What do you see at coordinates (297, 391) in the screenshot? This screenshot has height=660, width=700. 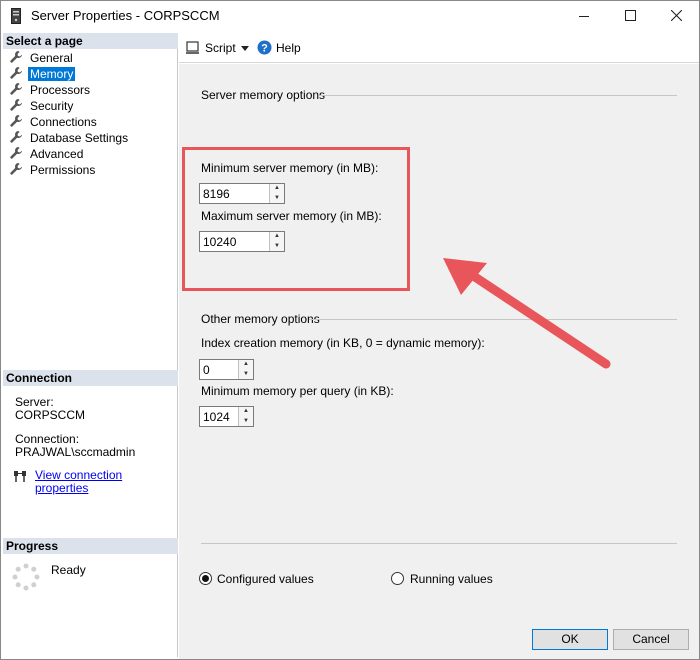 I see `min-query-label: Minimum memory per query (in KB):` at bounding box center [297, 391].